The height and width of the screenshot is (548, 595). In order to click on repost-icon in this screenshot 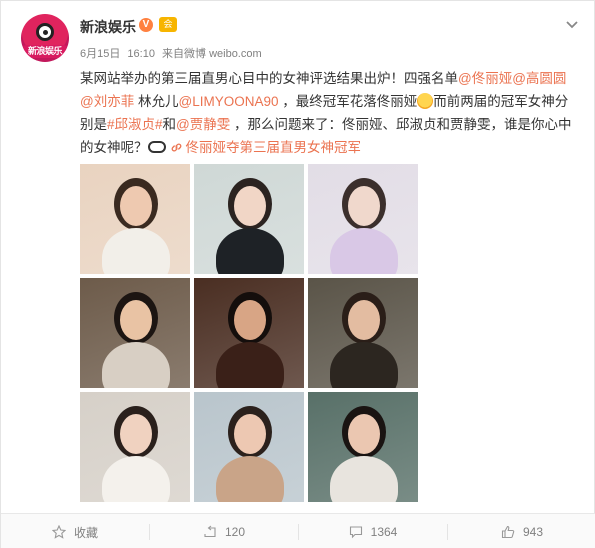, I will do `click(210, 531)`.